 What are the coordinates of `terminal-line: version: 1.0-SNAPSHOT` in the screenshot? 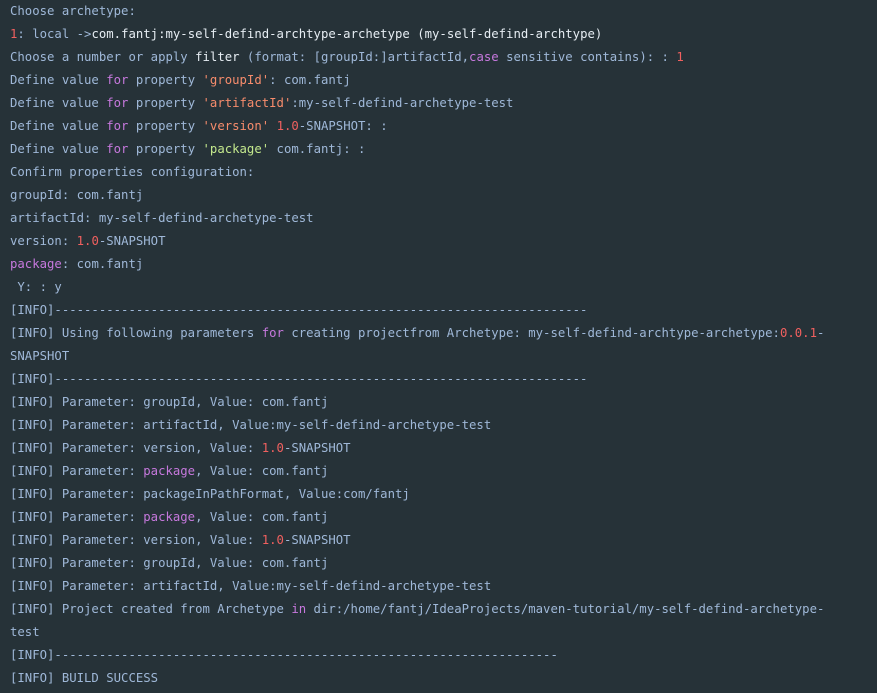 It's located at (443, 241).